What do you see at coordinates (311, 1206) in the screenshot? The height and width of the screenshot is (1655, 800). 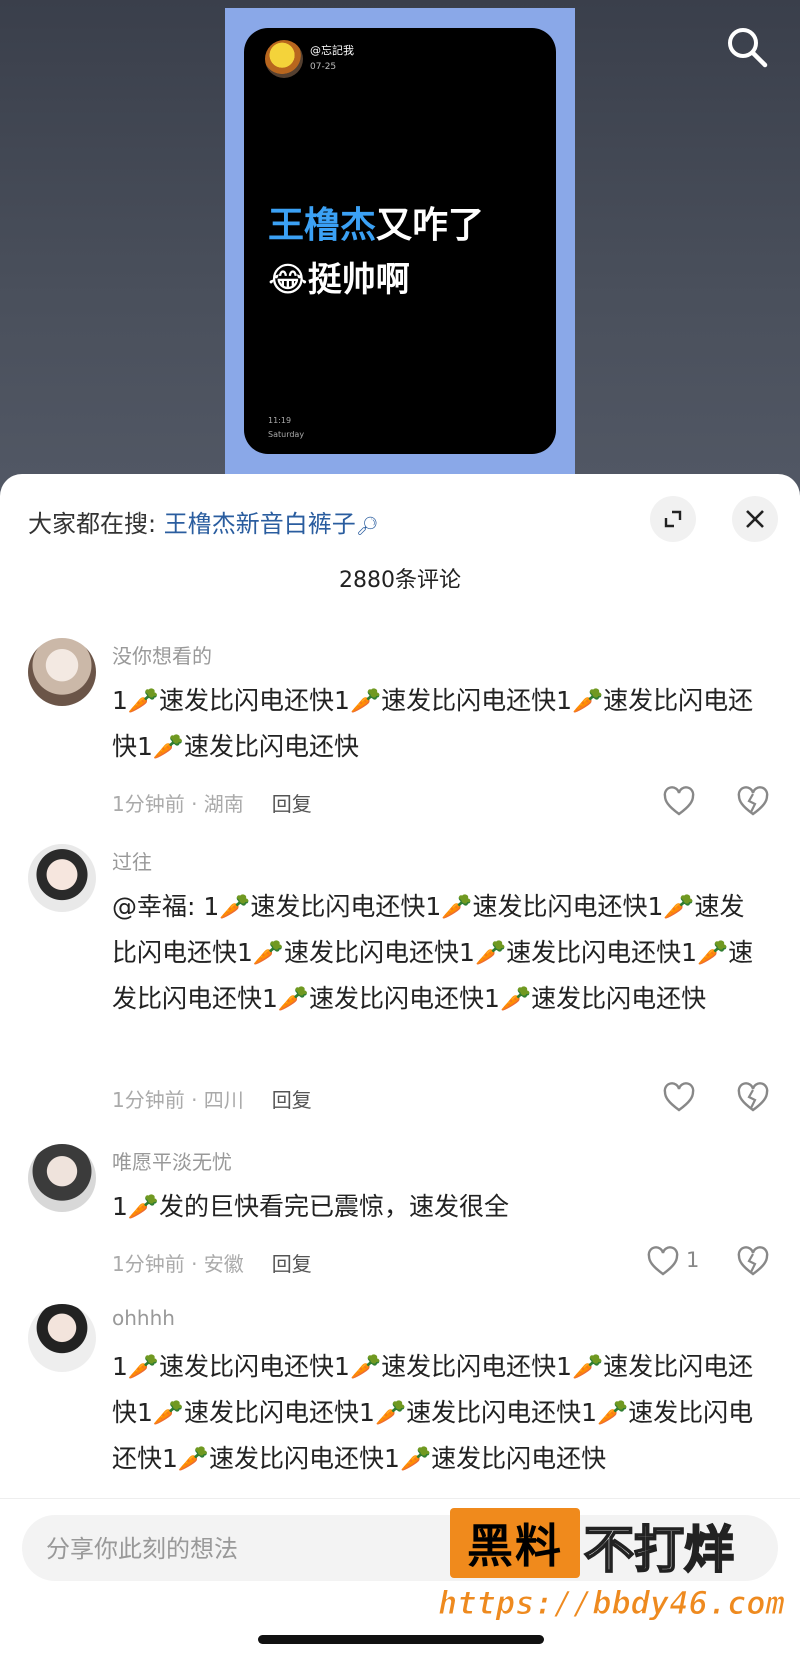 I see `comment-text: 1🥕发的巨快看完已震惊，速发很全` at bounding box center [311, 1206].